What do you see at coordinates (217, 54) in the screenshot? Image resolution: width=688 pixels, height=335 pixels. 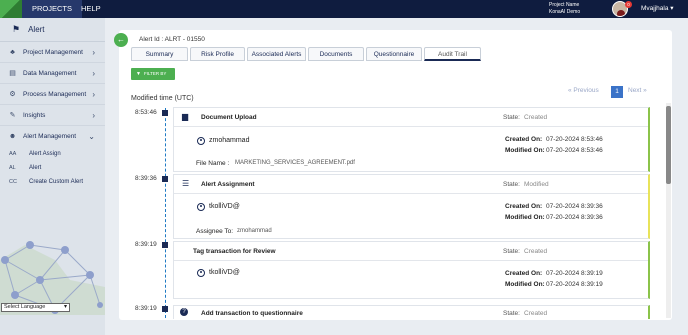 I see `tab-risk-profile: Risk Profile` at bounding box center [217, 54].